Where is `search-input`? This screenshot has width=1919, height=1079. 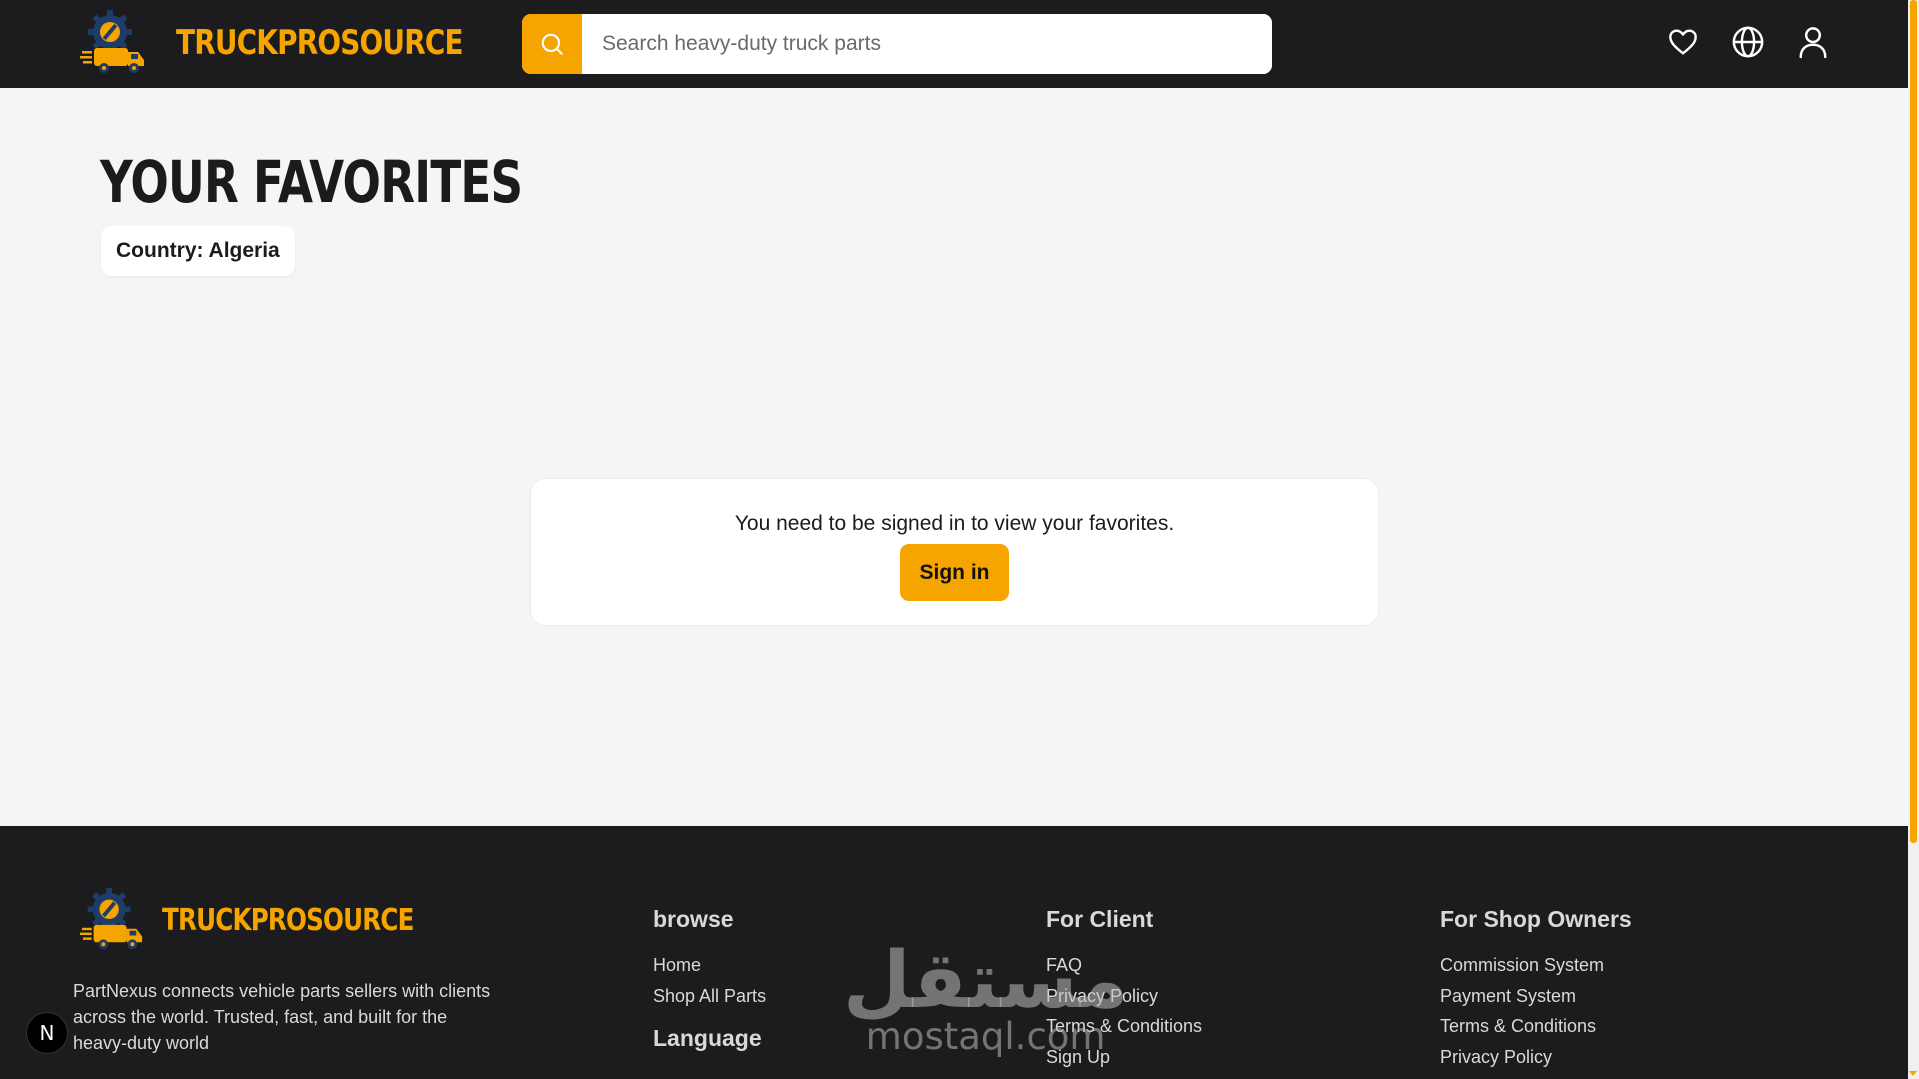 search-input is located at coordinates (927, 44).